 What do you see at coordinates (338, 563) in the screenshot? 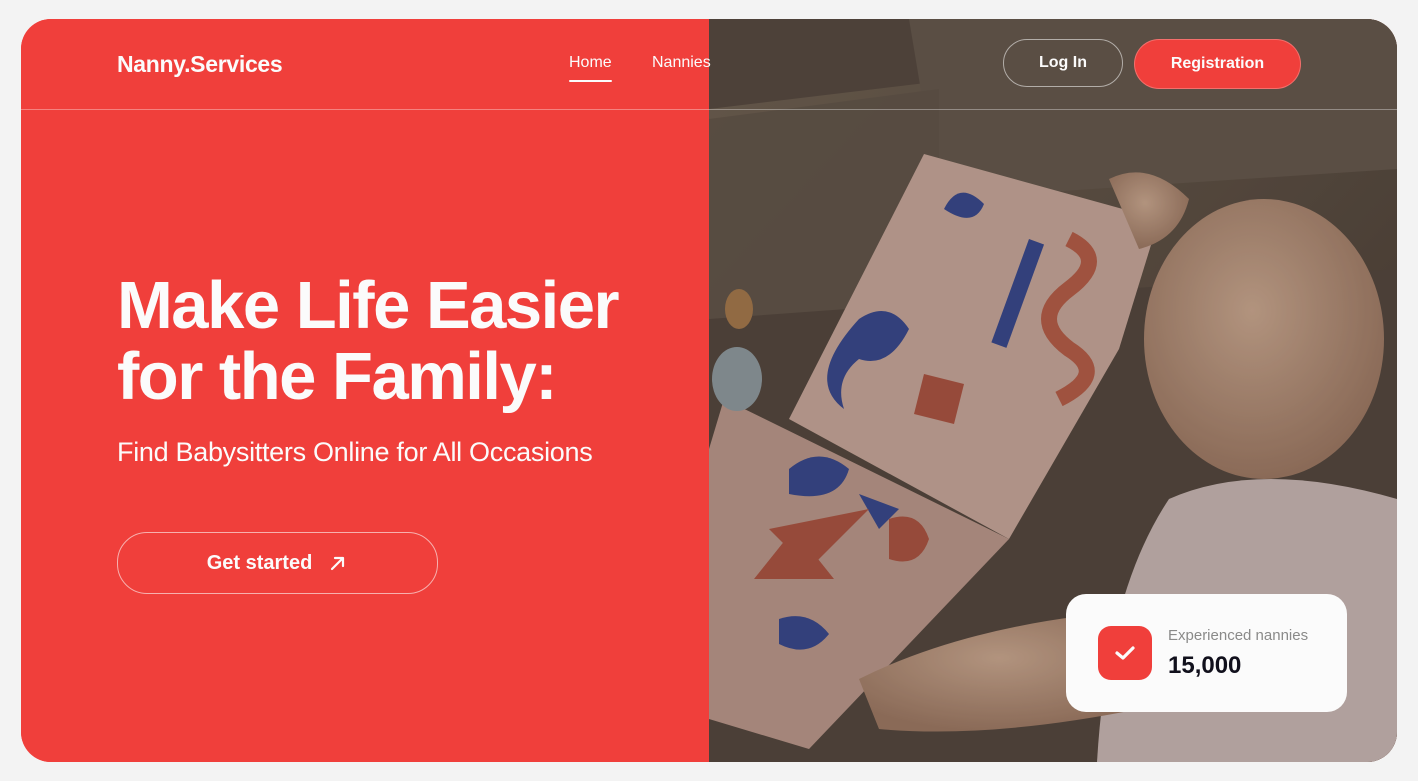
I see `arrow-up-right-icon` at bounding box center [338, 563].